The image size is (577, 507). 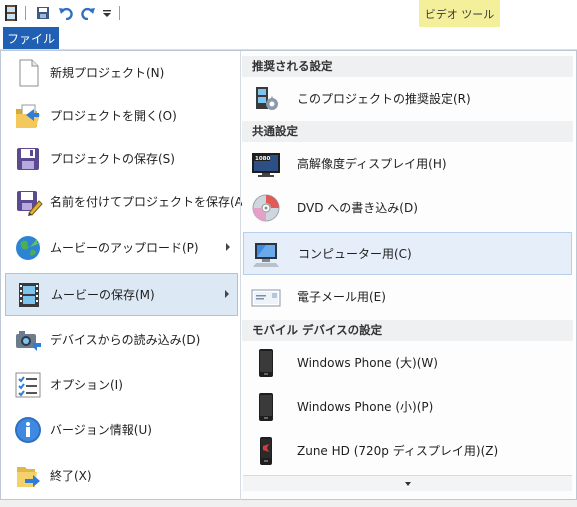 What do you see at coordinates (266, 208) in the screenshot?
I see `dvd-icon` at bounding box center [266, 208].